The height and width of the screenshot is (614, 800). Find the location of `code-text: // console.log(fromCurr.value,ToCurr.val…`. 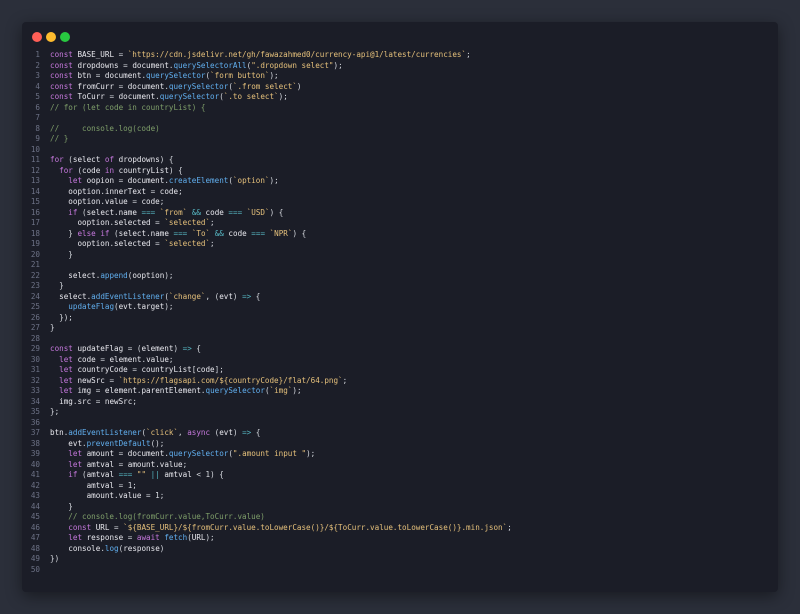

code-text: // console.log(fromCurr.value,ToCurr.val… is located at coordinates (157, 516).